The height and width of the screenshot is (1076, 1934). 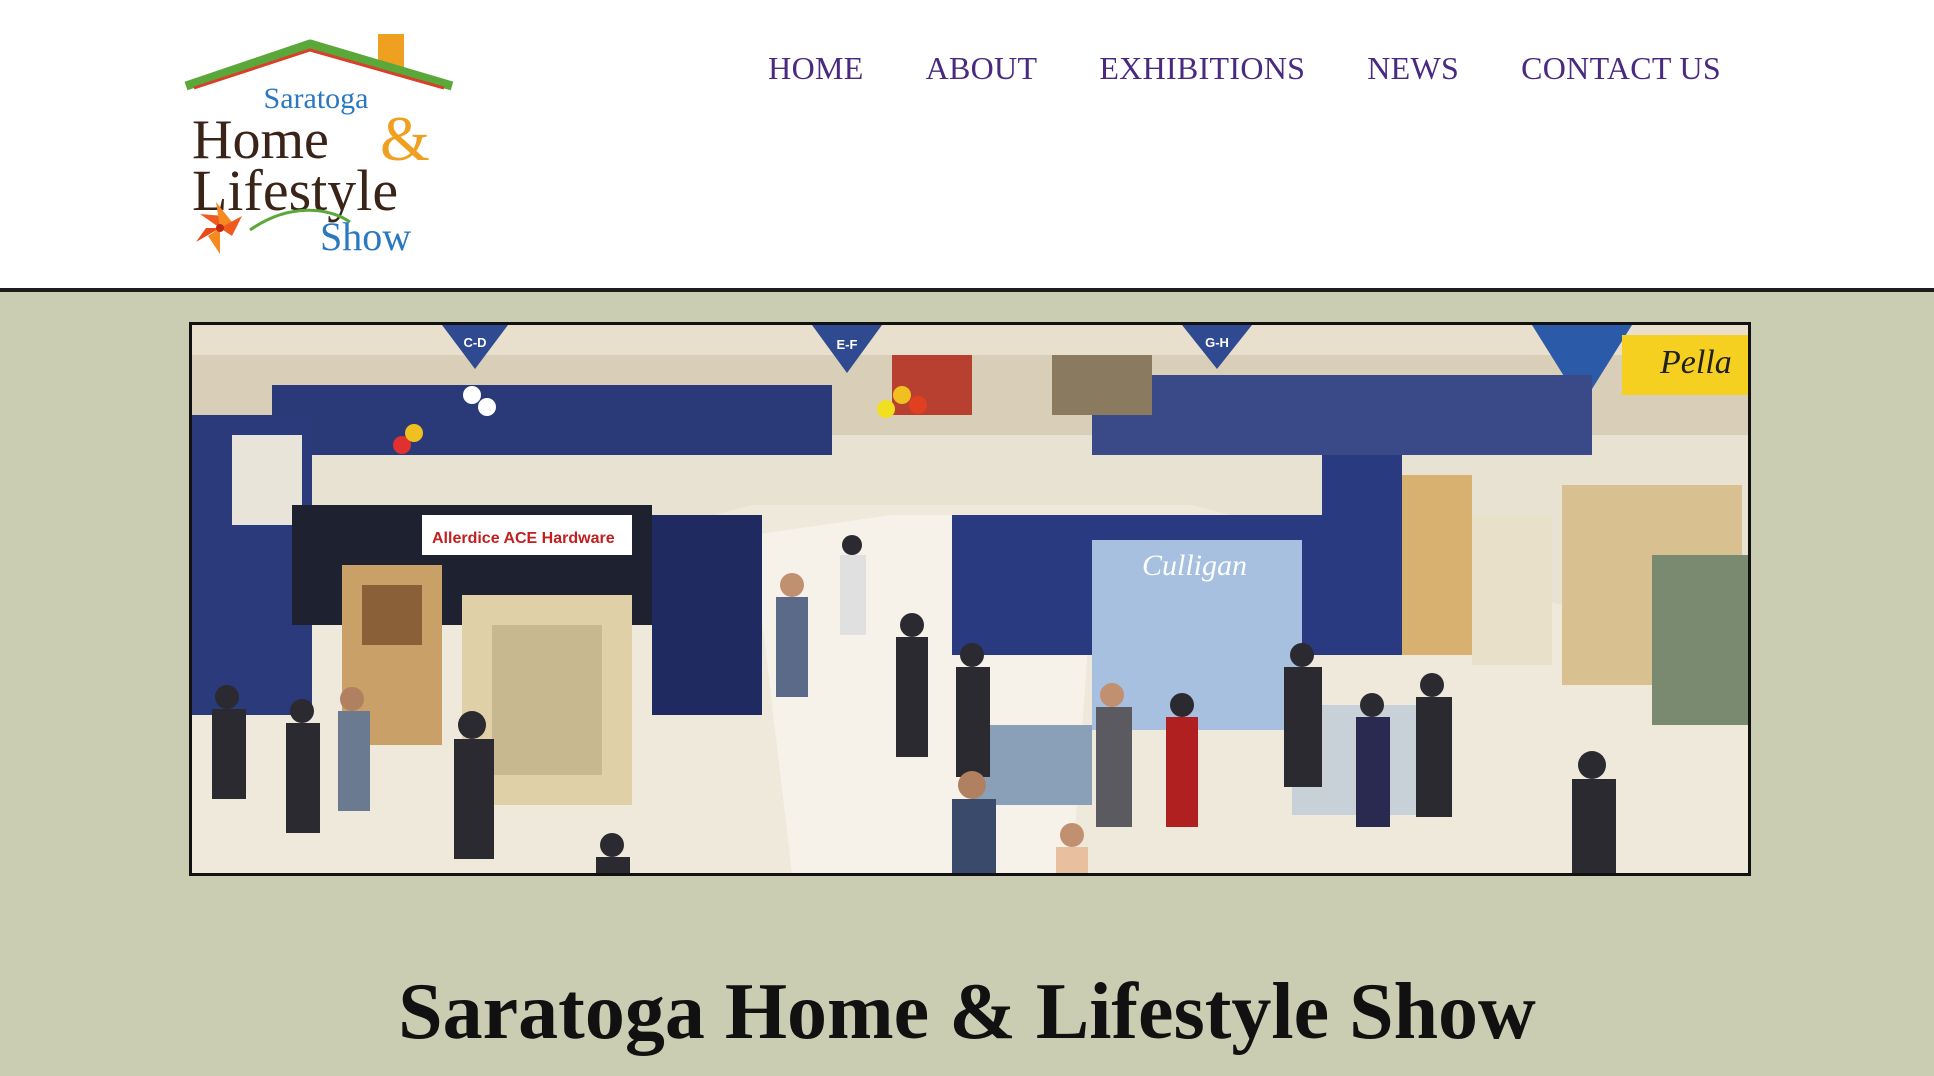 I want to click on main-nav: HOME ABOUT EXHIBITIONS NEWS CONTACT US, so click(x=1213, y=68).